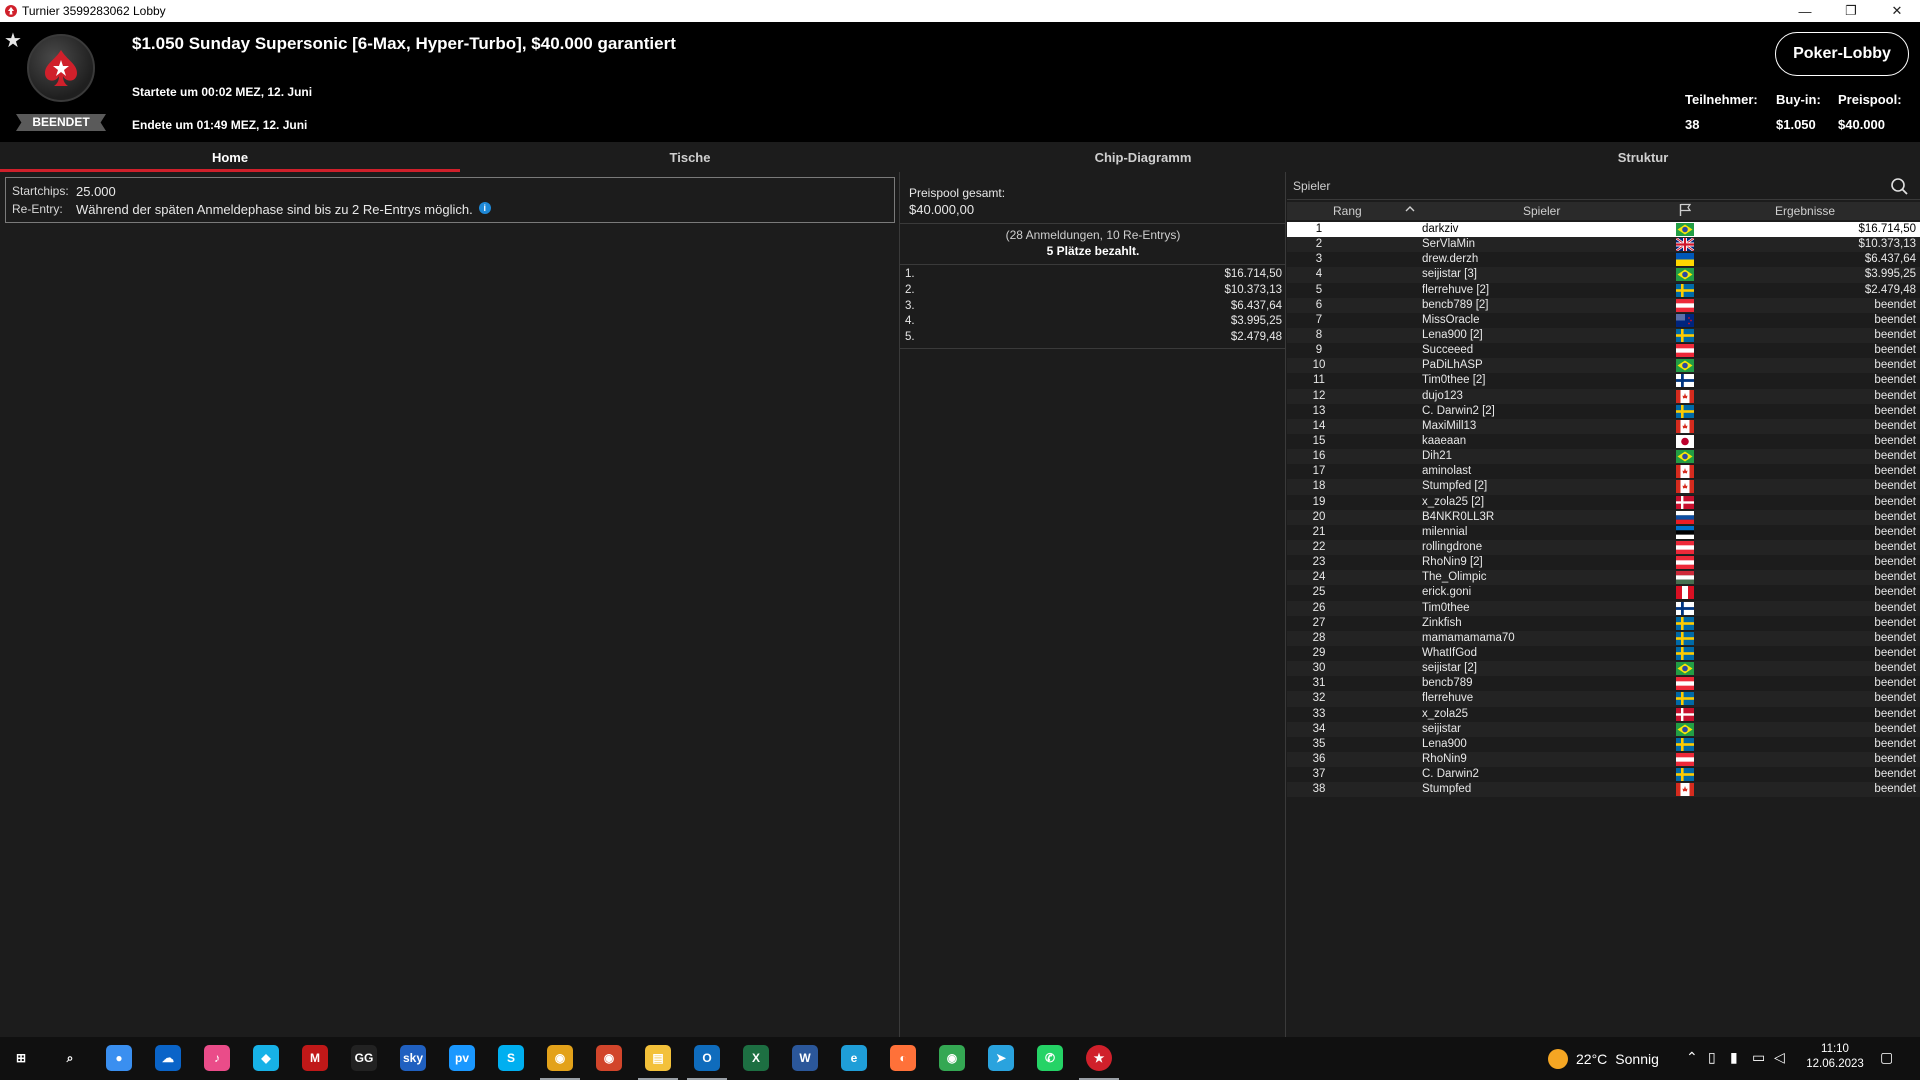  I want to click on player-row: 12 dujo123 beendet, so click(1603, 396).